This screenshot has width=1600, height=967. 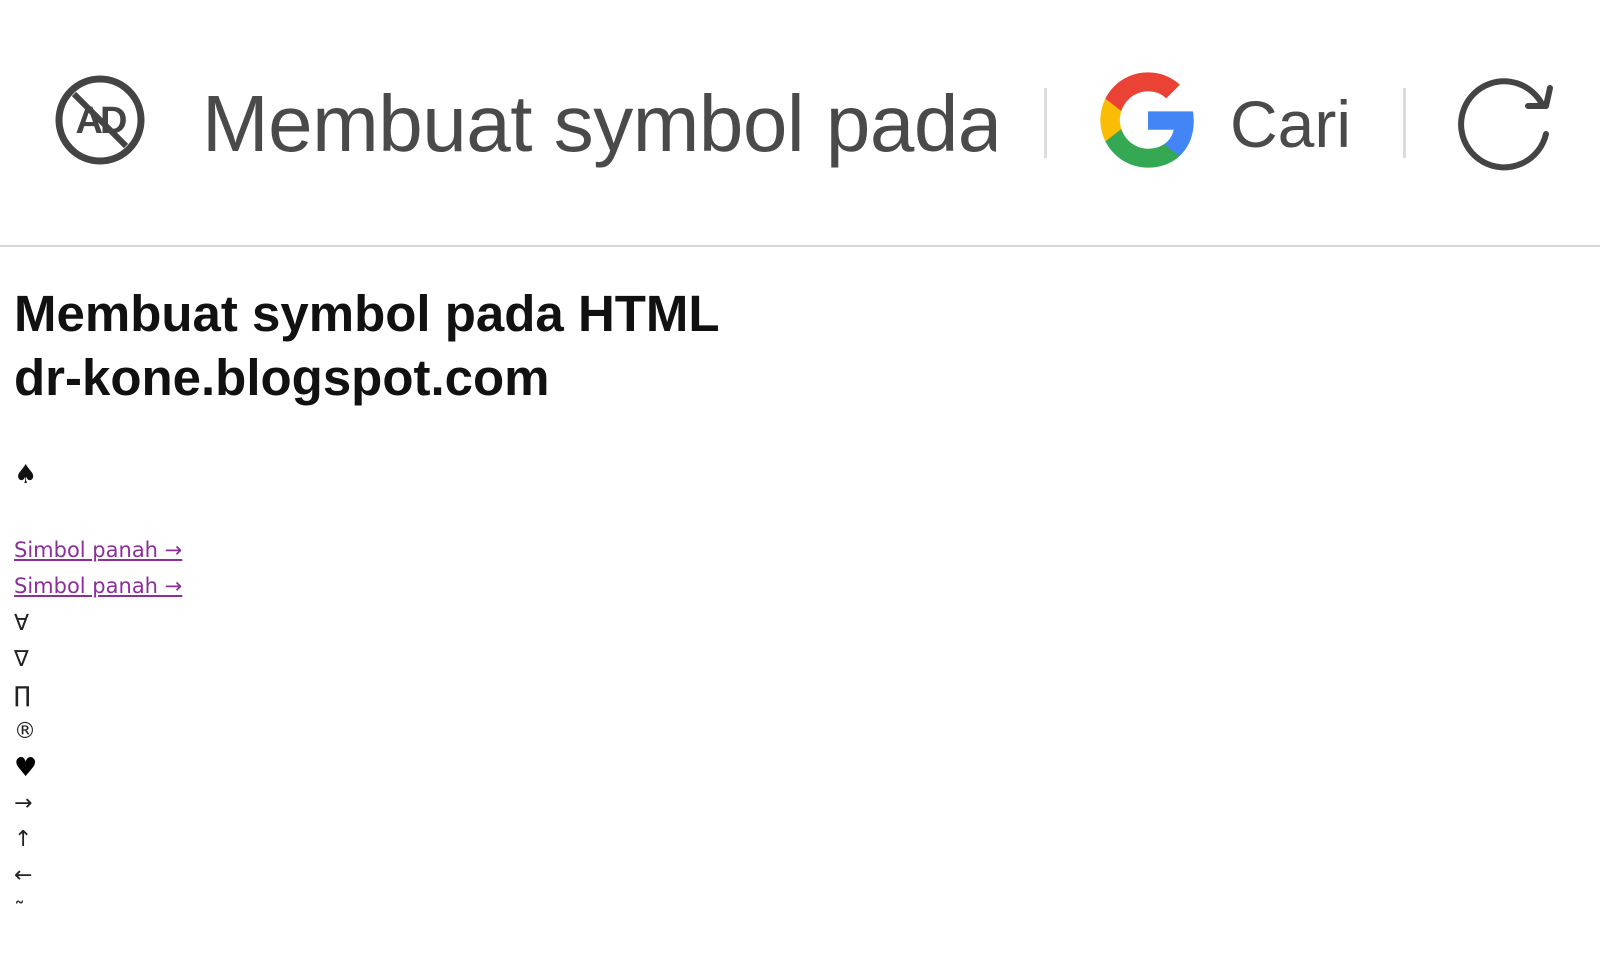 What do you see at coordinates (367, 313) in the screenshot?
I see `heading-title: Membuat symbol pada HTML` at bounding box center [367, 313].